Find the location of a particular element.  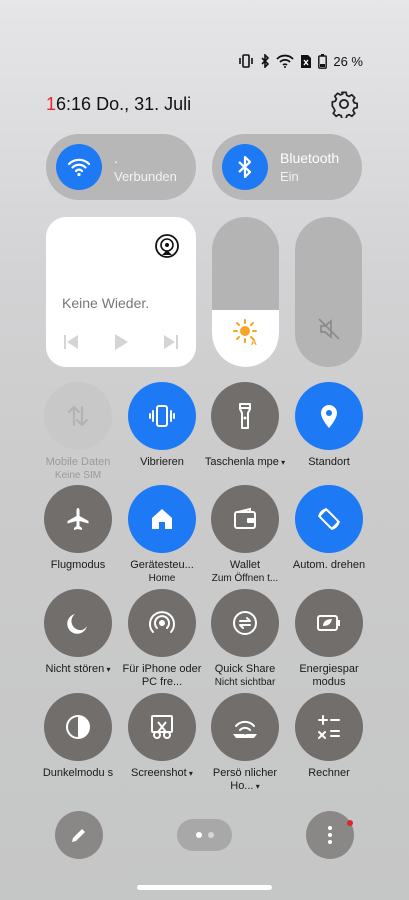

tile-battery-saver is located at coordinates (329, 623).